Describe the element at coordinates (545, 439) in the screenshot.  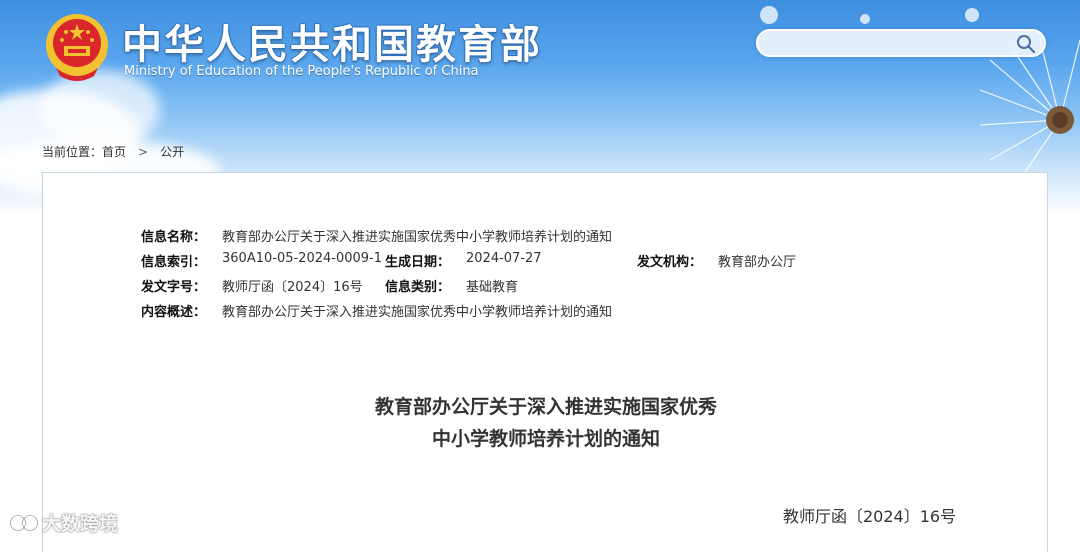
I see `document-title-line: 中小学教师培养计划的通知` at that location.